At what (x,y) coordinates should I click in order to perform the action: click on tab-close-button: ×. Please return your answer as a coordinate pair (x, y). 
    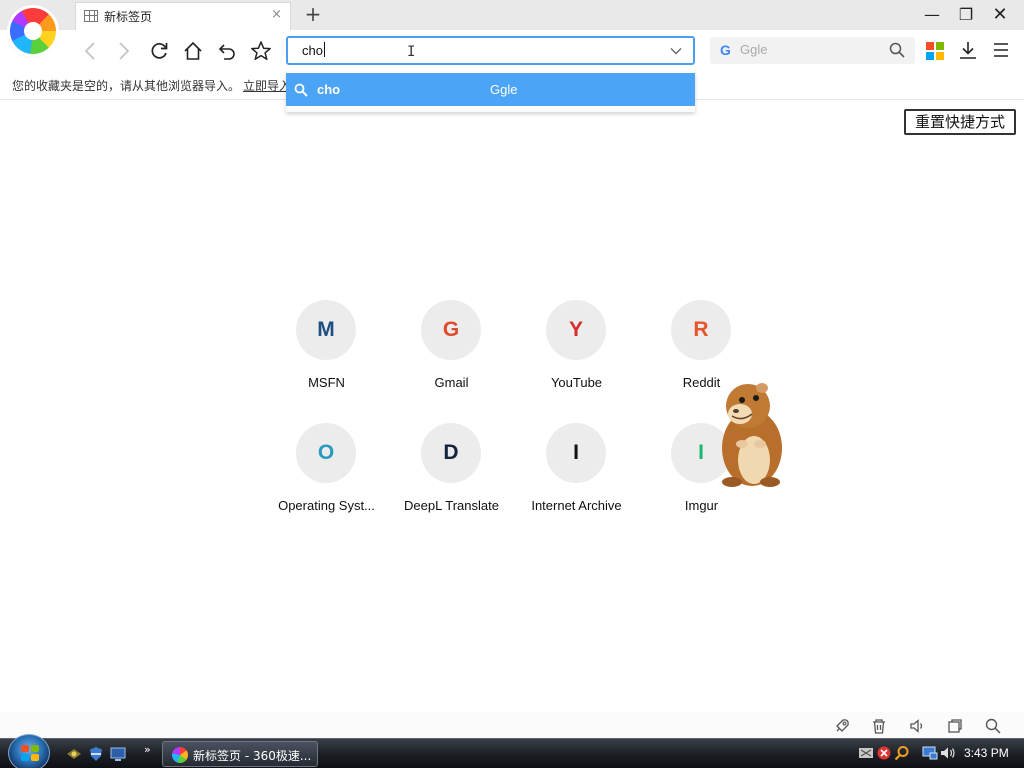
    Looking at the image, I should click on (276, 14).